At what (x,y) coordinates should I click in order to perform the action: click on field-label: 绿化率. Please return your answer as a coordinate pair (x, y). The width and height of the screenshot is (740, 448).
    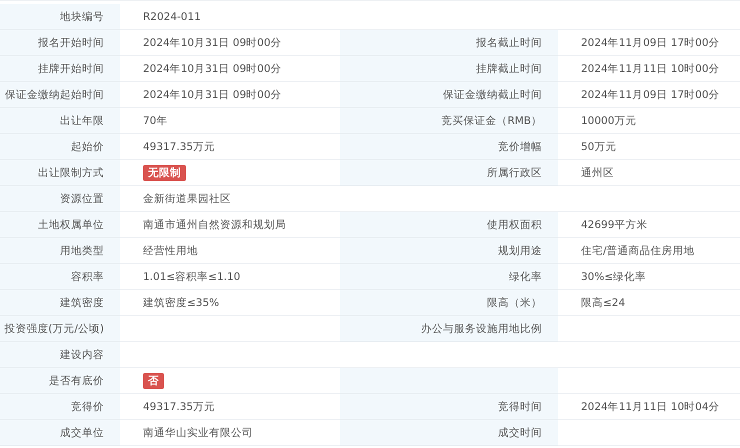
    Looking at the image, I should click on (525, 277).